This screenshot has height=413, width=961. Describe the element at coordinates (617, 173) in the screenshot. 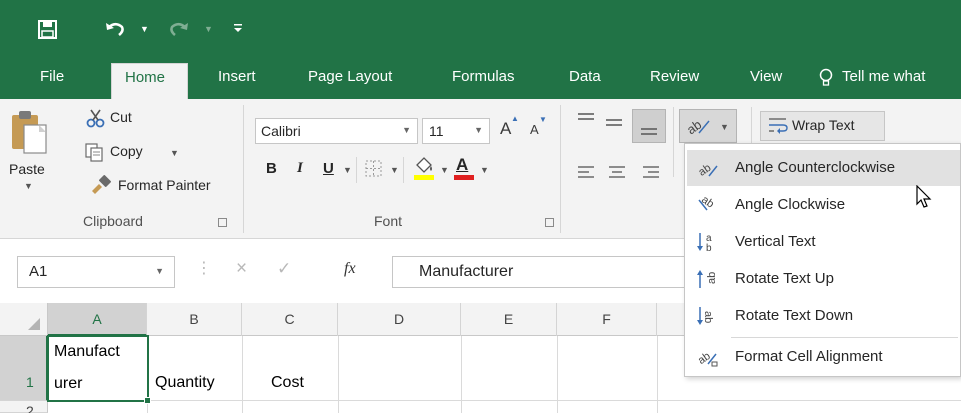

I see `align-center-icon` at that location.